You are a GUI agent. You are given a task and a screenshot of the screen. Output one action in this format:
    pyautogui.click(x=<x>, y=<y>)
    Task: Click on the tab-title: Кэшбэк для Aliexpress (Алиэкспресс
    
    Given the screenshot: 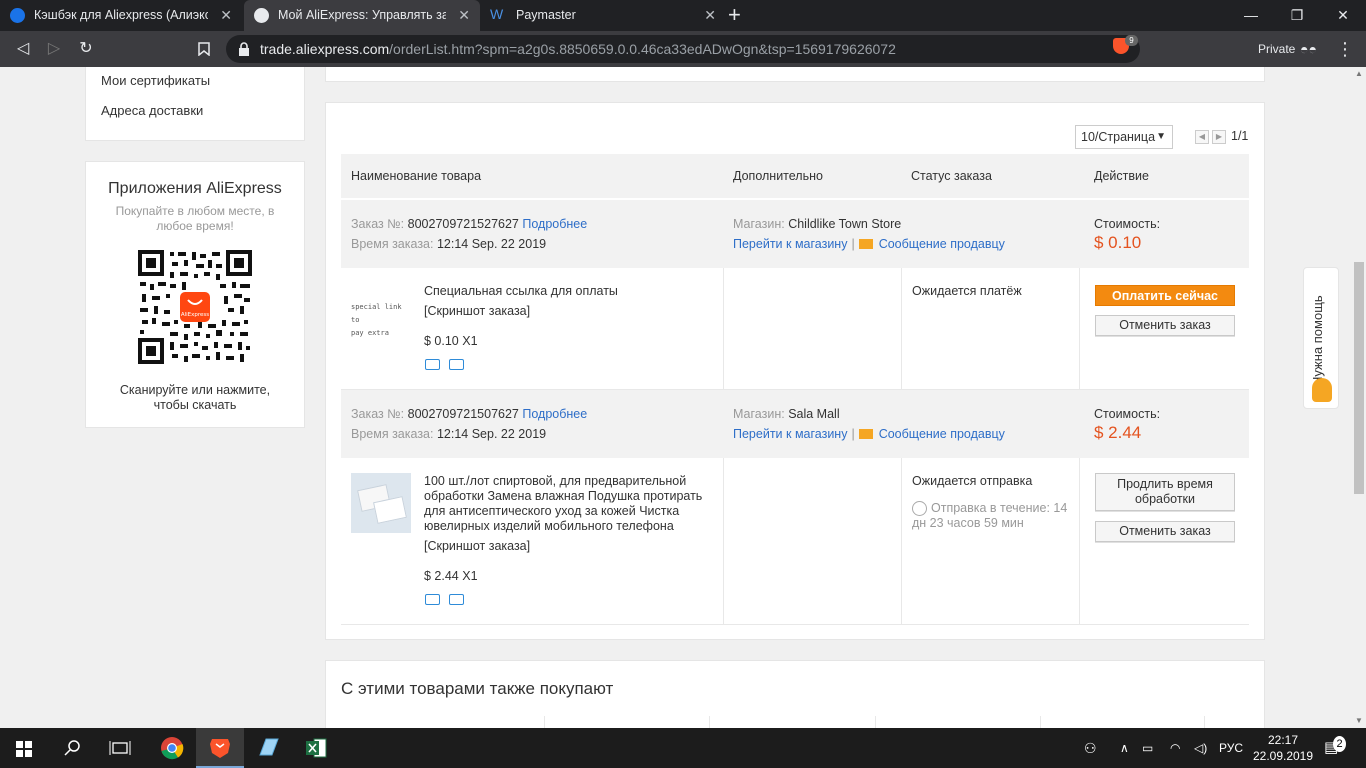 What is the action you would take?
    pyautogui.click(x=121, y=15)
    